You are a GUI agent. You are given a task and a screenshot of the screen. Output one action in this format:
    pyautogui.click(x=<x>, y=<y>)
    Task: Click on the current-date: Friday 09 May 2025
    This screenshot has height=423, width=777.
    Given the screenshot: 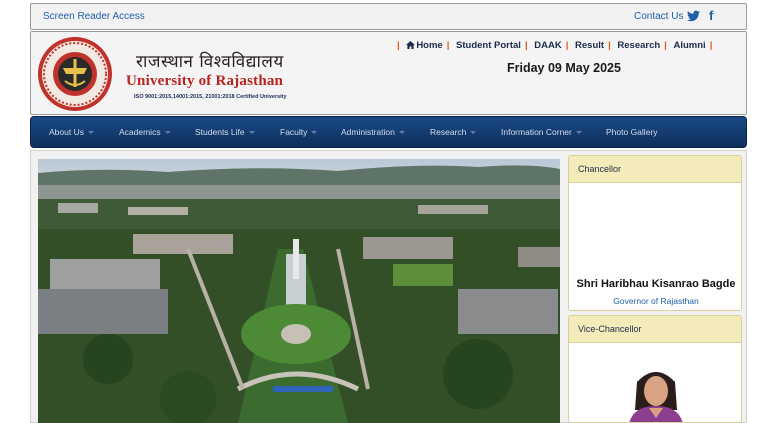 What is the action you would take?
    pyautogui.click(x=564, y=68)
    